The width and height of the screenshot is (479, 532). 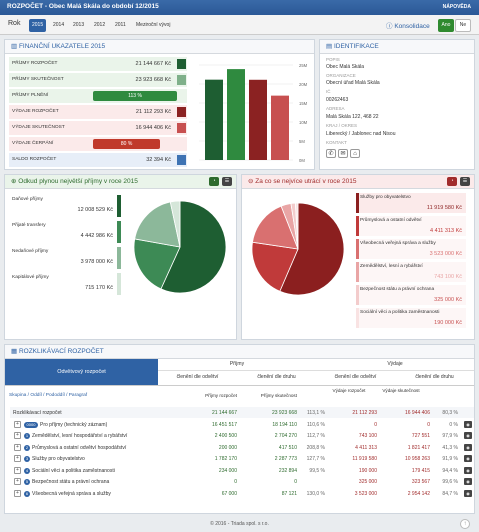 I want to click on label-popis: POPIS, so click(x=333, y=59).